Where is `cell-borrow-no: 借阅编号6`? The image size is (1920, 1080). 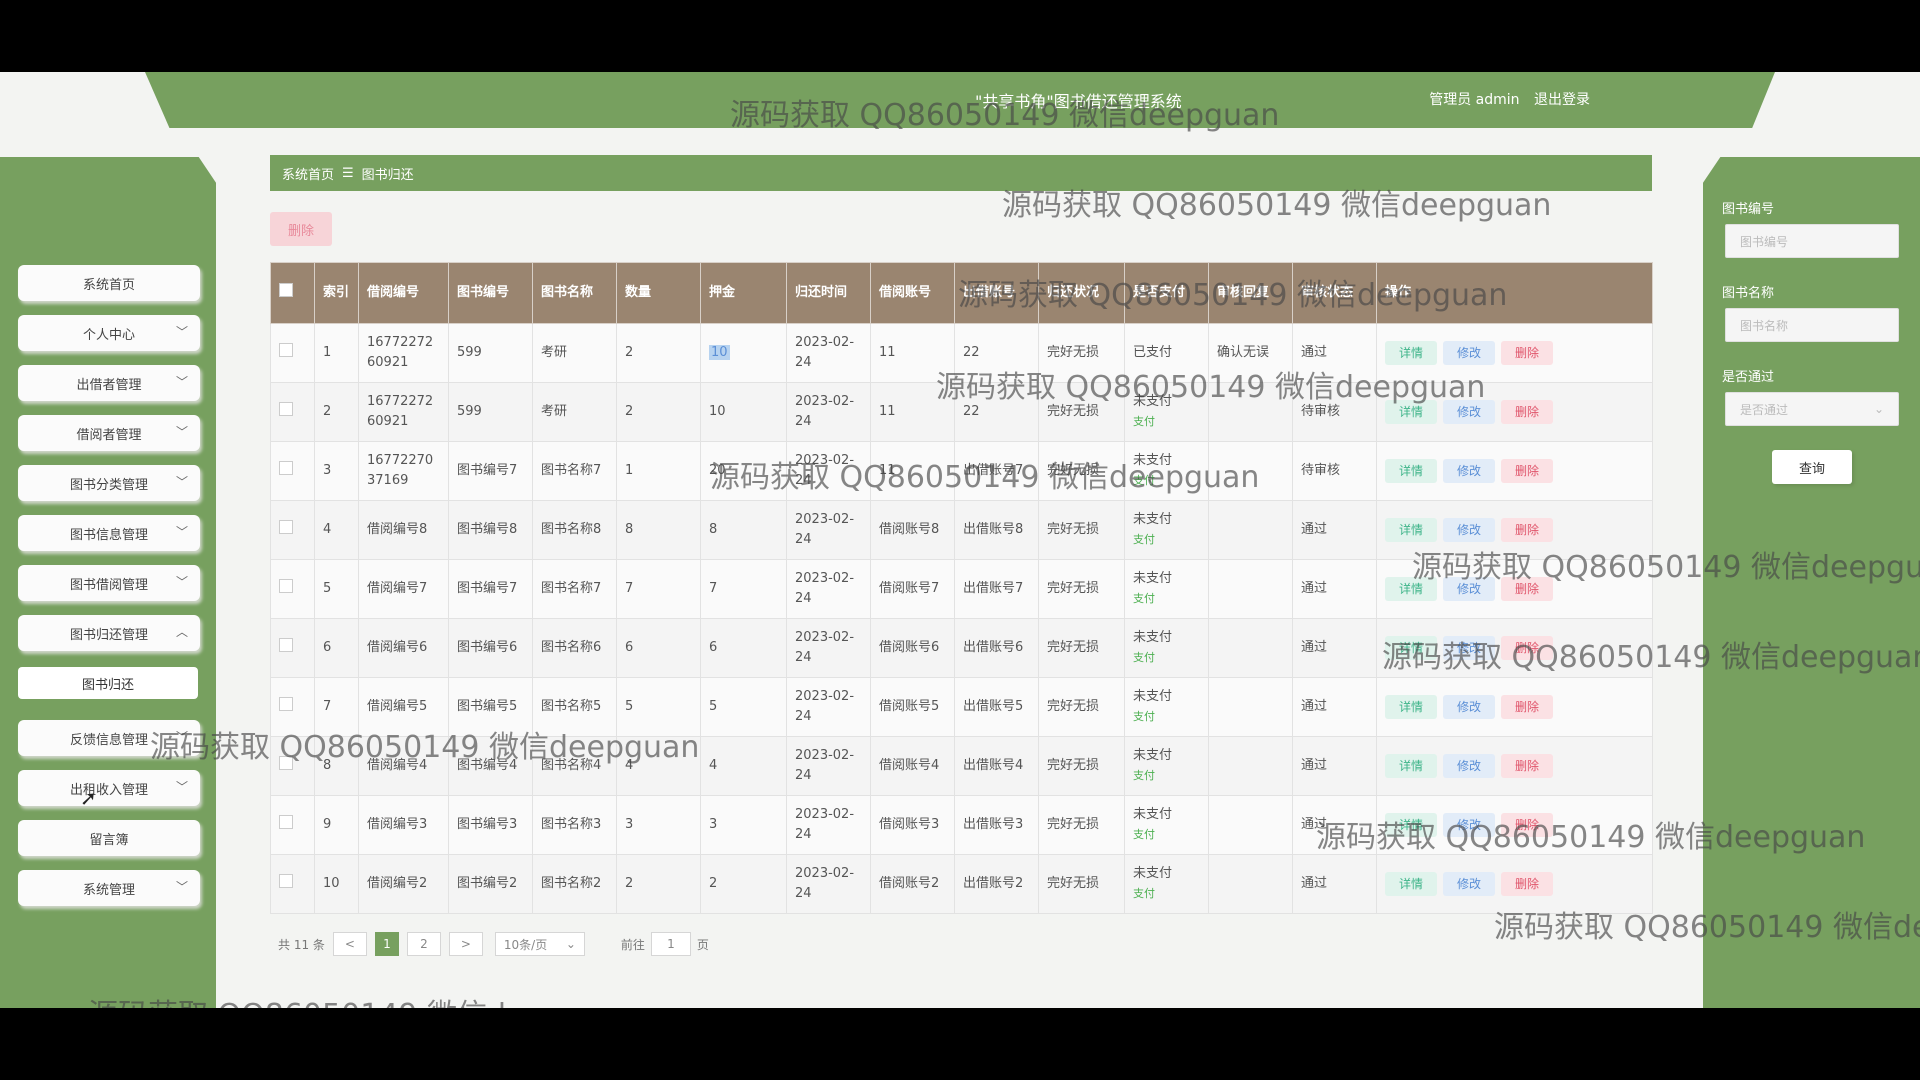
cell-borrow-no: 借阅编号6 is located at coordinates (403, 648).